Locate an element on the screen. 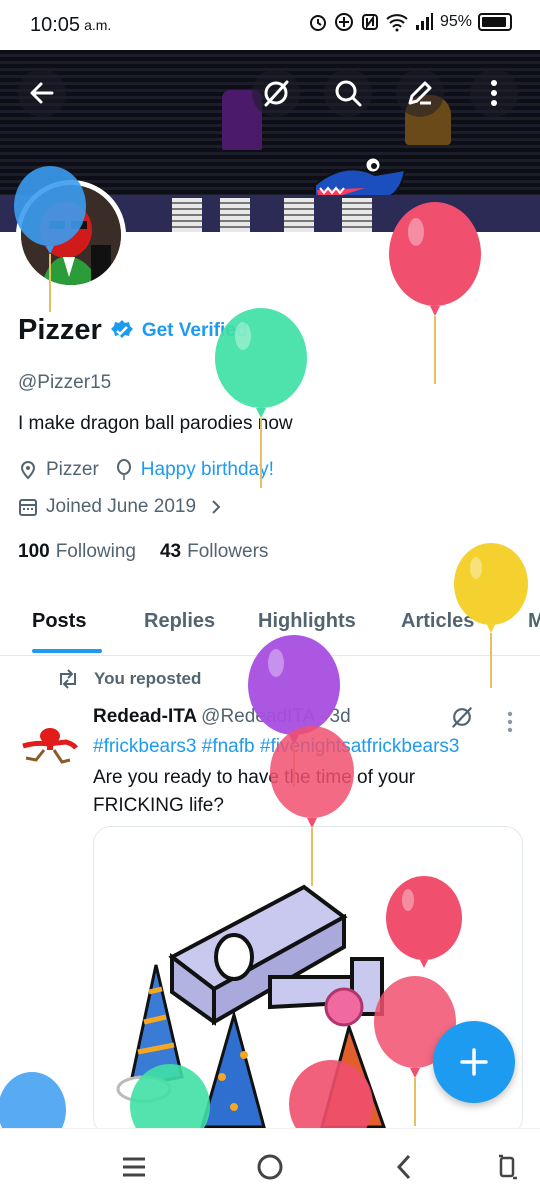 The width and height of the screenshot is (540, 1200). post-author-name: Redead-ITA is located at coordinates (145, 717).